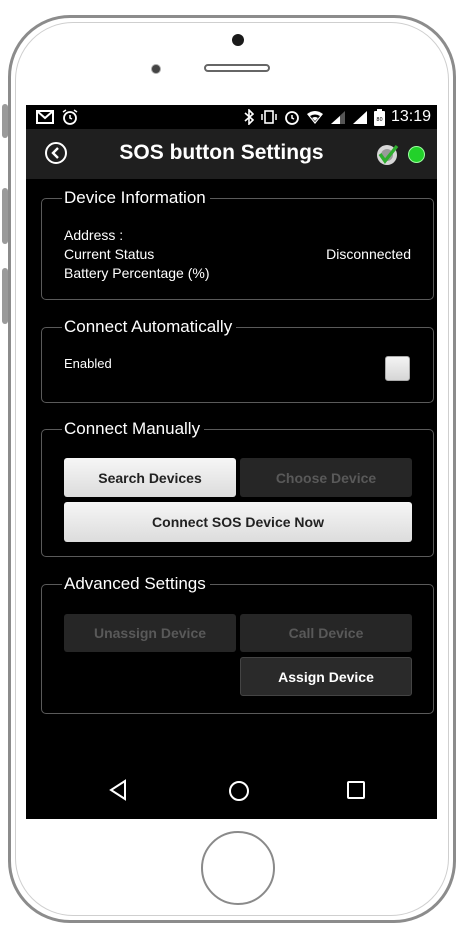  Describe the element at coordinates (88, 363) in the screenshot. I see `enabled-label: Enabled` at that location.